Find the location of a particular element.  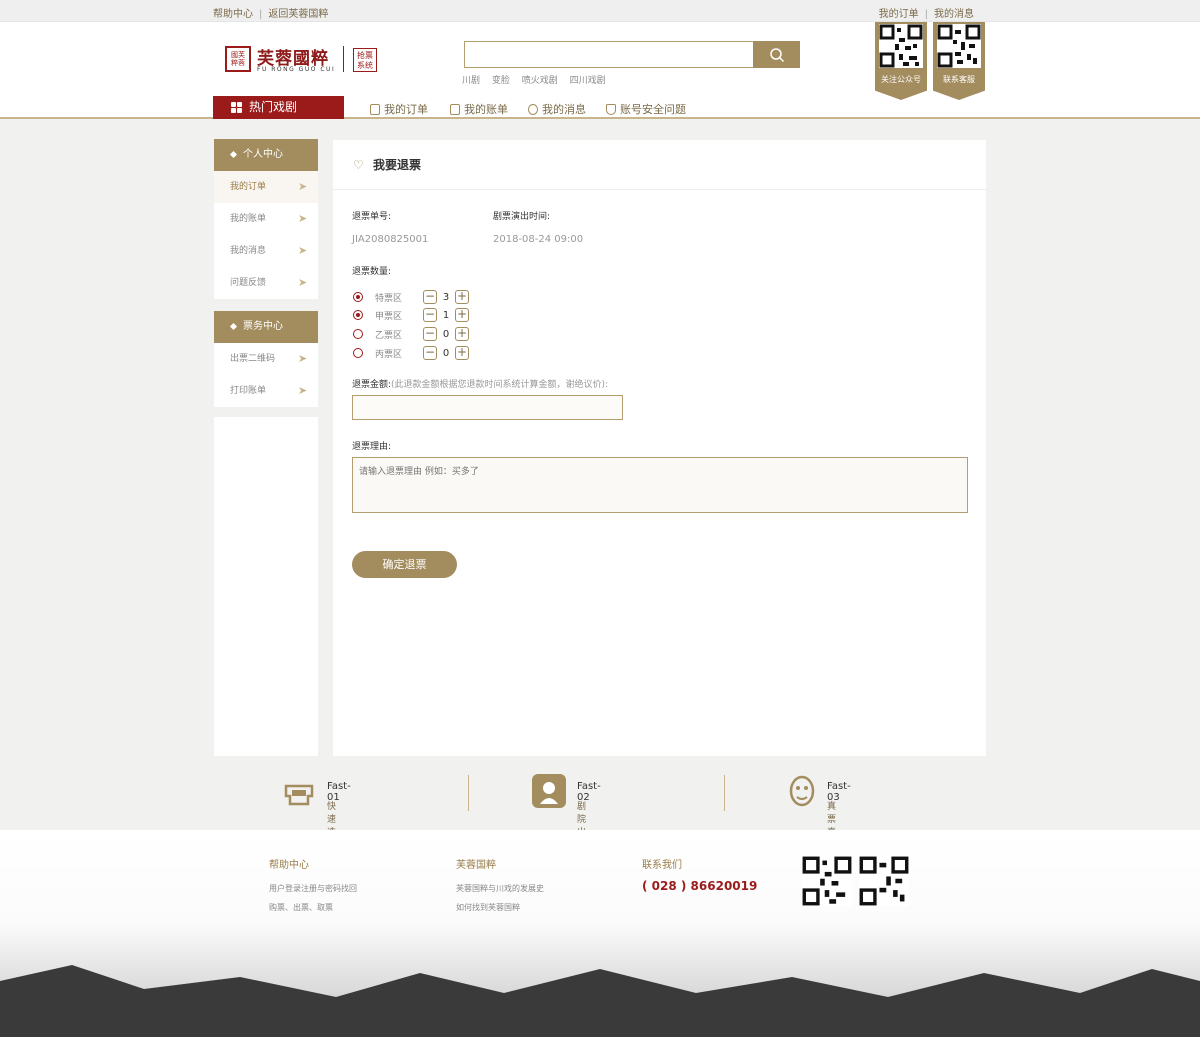

footer-link: 如何找到芙蓉国粹 is located at coordinates (500, 907).